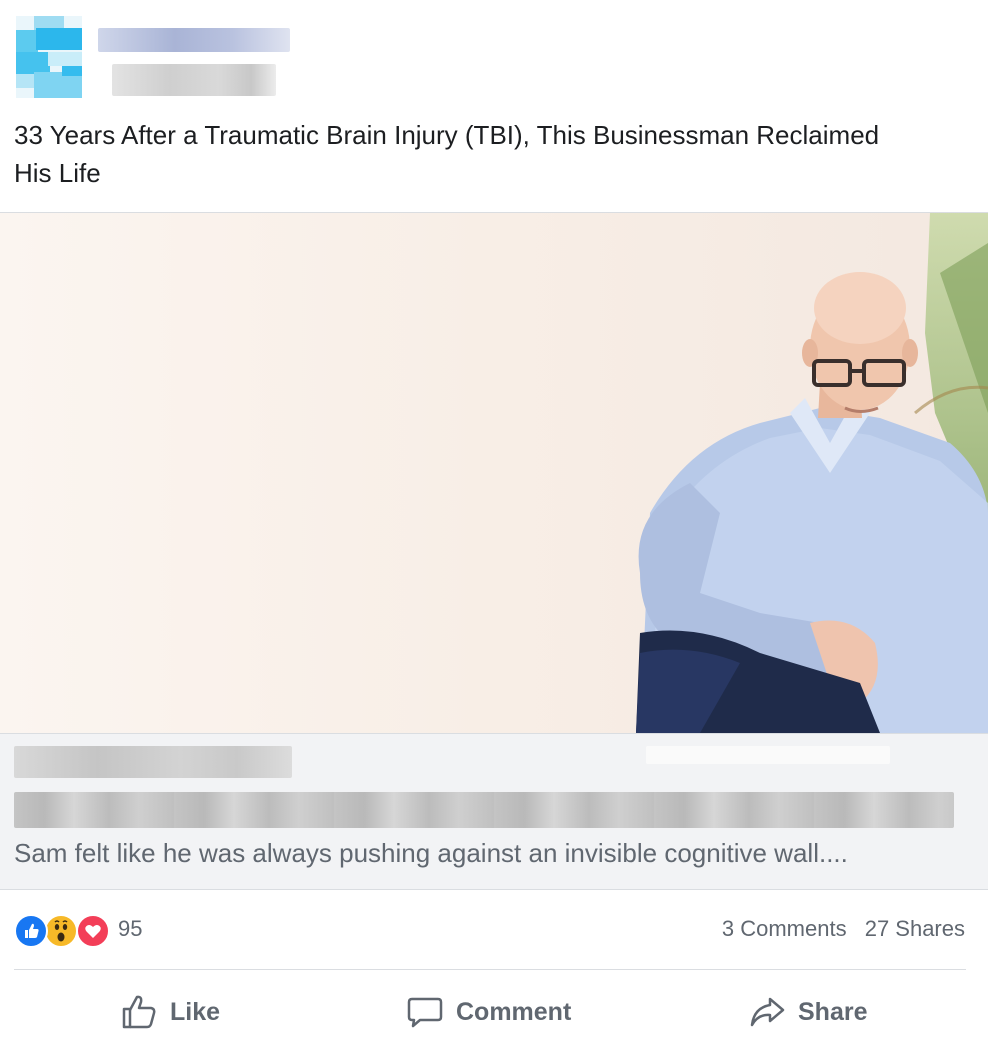  I want to click on link-domain-right-blurred, so click(768, 755).